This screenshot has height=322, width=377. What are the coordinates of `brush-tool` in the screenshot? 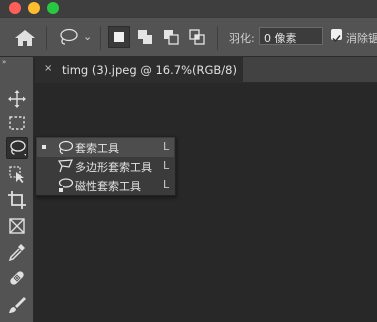 It's located at (17, 305).